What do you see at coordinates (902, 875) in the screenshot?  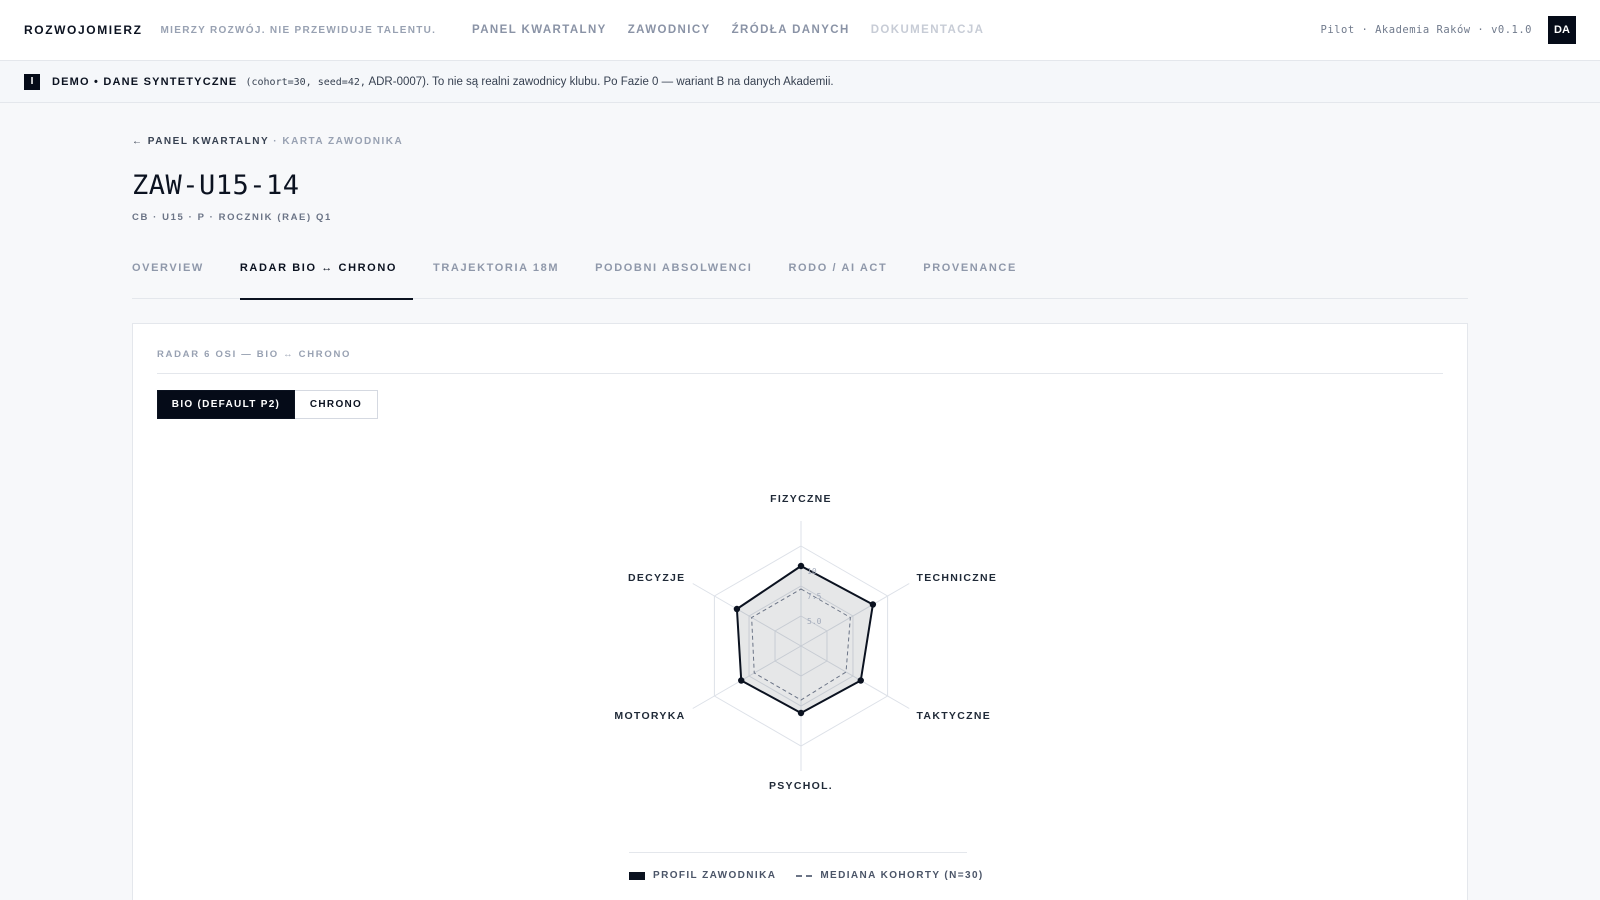 I see `legend-label-median: MEDIANA KOHORTY (N=30)` at bounding box center [902, 875].